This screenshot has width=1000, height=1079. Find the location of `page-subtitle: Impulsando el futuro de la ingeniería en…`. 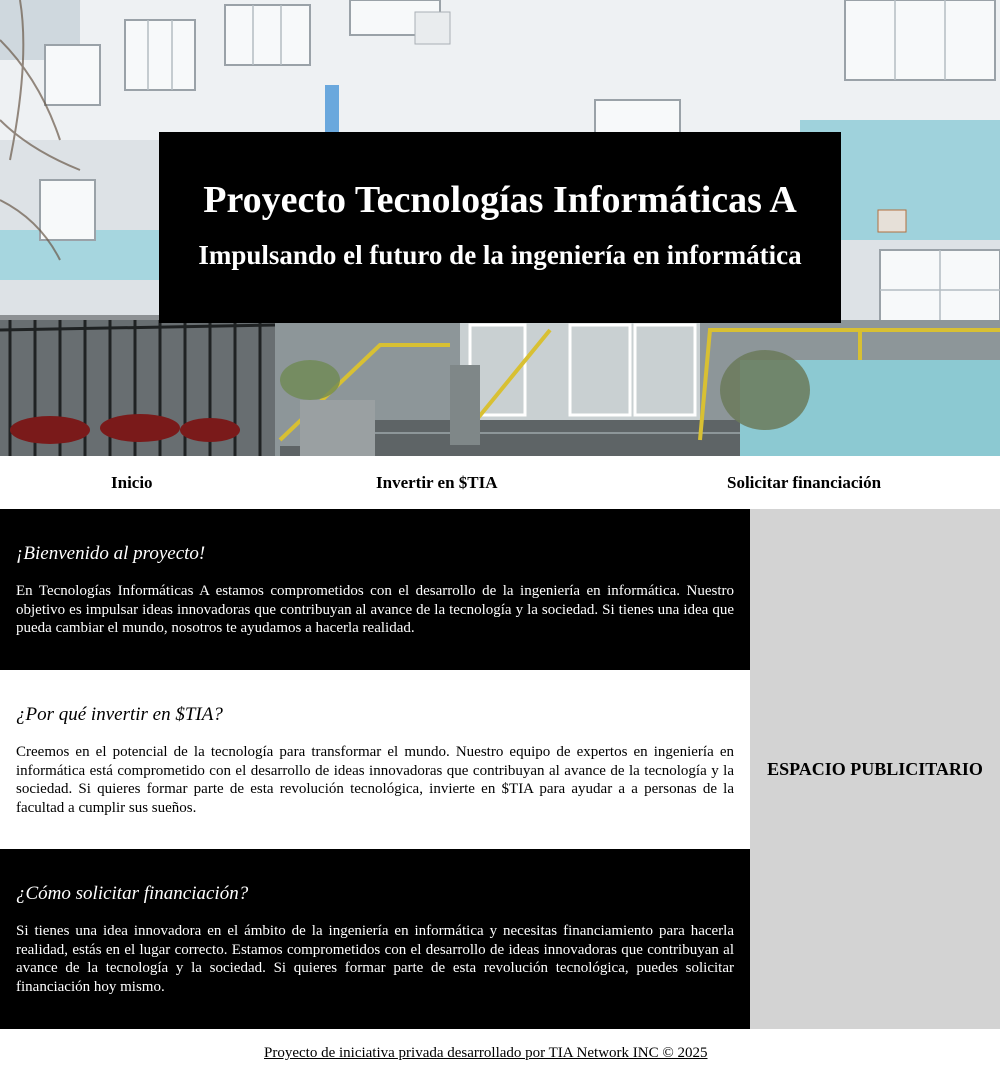

page-subtitle: Impulsando el futuro de la ingeniería en… is located at coordinates (500, 255).